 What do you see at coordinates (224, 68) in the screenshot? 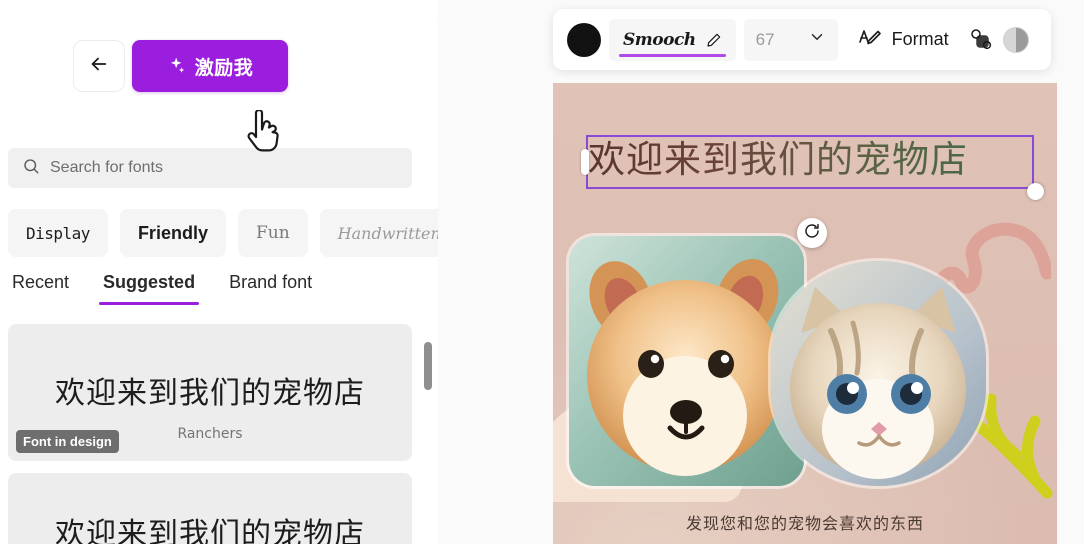
I see `inspire-me-label: 激励我` at bounding box center [224, 68].